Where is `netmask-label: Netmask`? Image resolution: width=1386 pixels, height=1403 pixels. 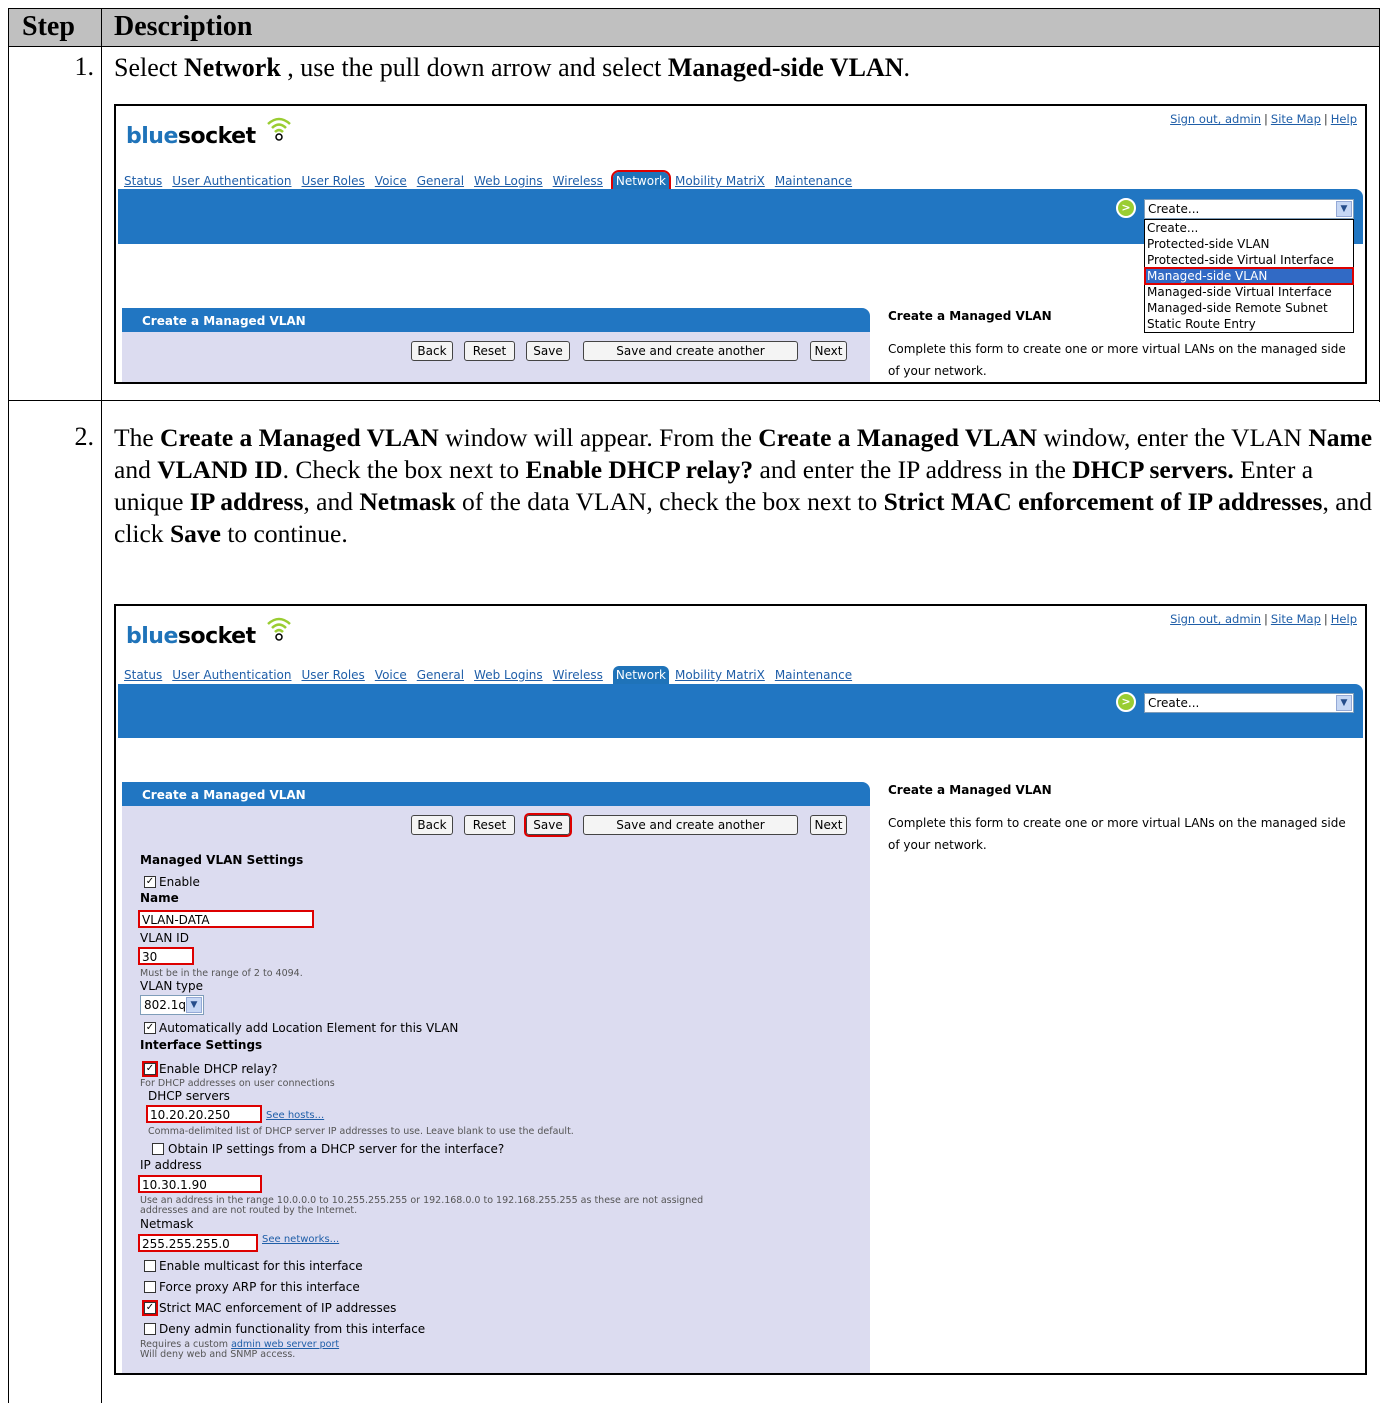
netmask-label: Netmask is located at coordinates (167, 1224).